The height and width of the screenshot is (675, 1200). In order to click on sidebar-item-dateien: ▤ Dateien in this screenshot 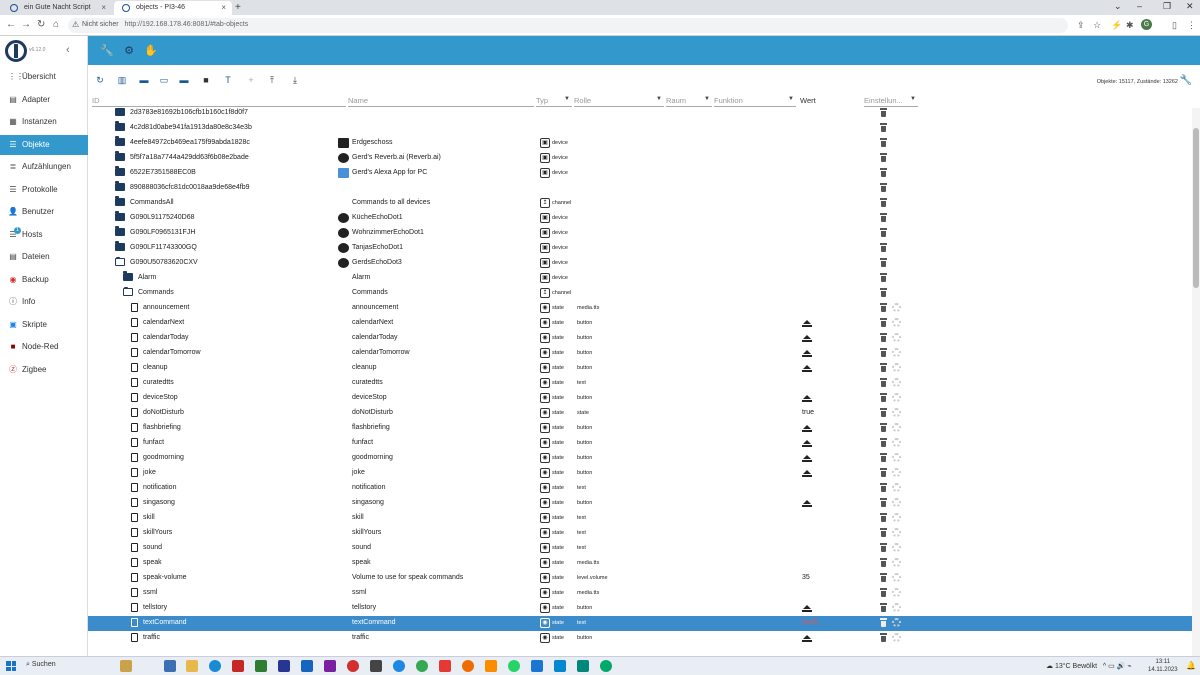, I will do `click(44, 257)`.